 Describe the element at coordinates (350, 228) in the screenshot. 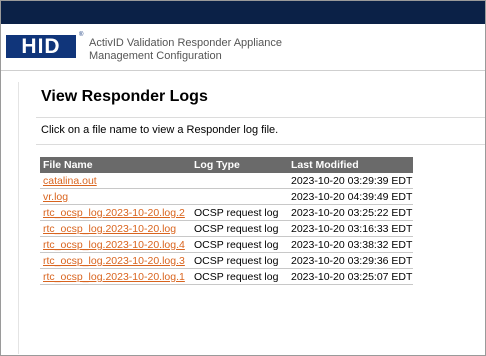

I see `last-modified-cell: 2023-10-20 03:16:33 EDT` at that location.